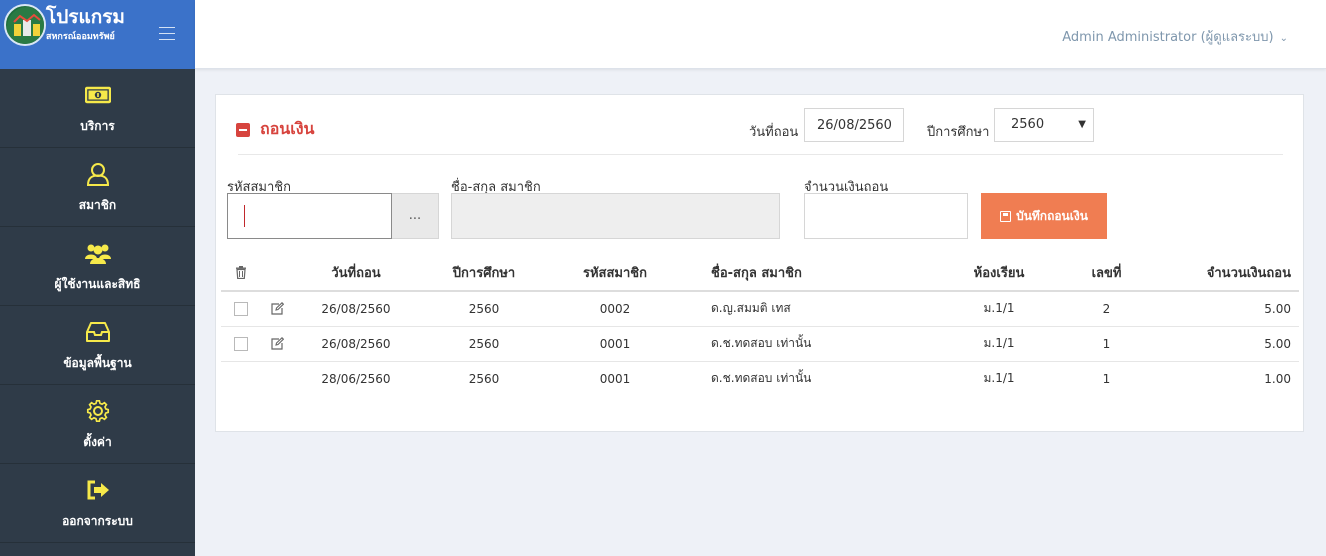 This screenshot has width=1326, height=556. Describe the element at coordinates (615, 309) in the screenshot. I see `cell-member-id: 0002` at that location.